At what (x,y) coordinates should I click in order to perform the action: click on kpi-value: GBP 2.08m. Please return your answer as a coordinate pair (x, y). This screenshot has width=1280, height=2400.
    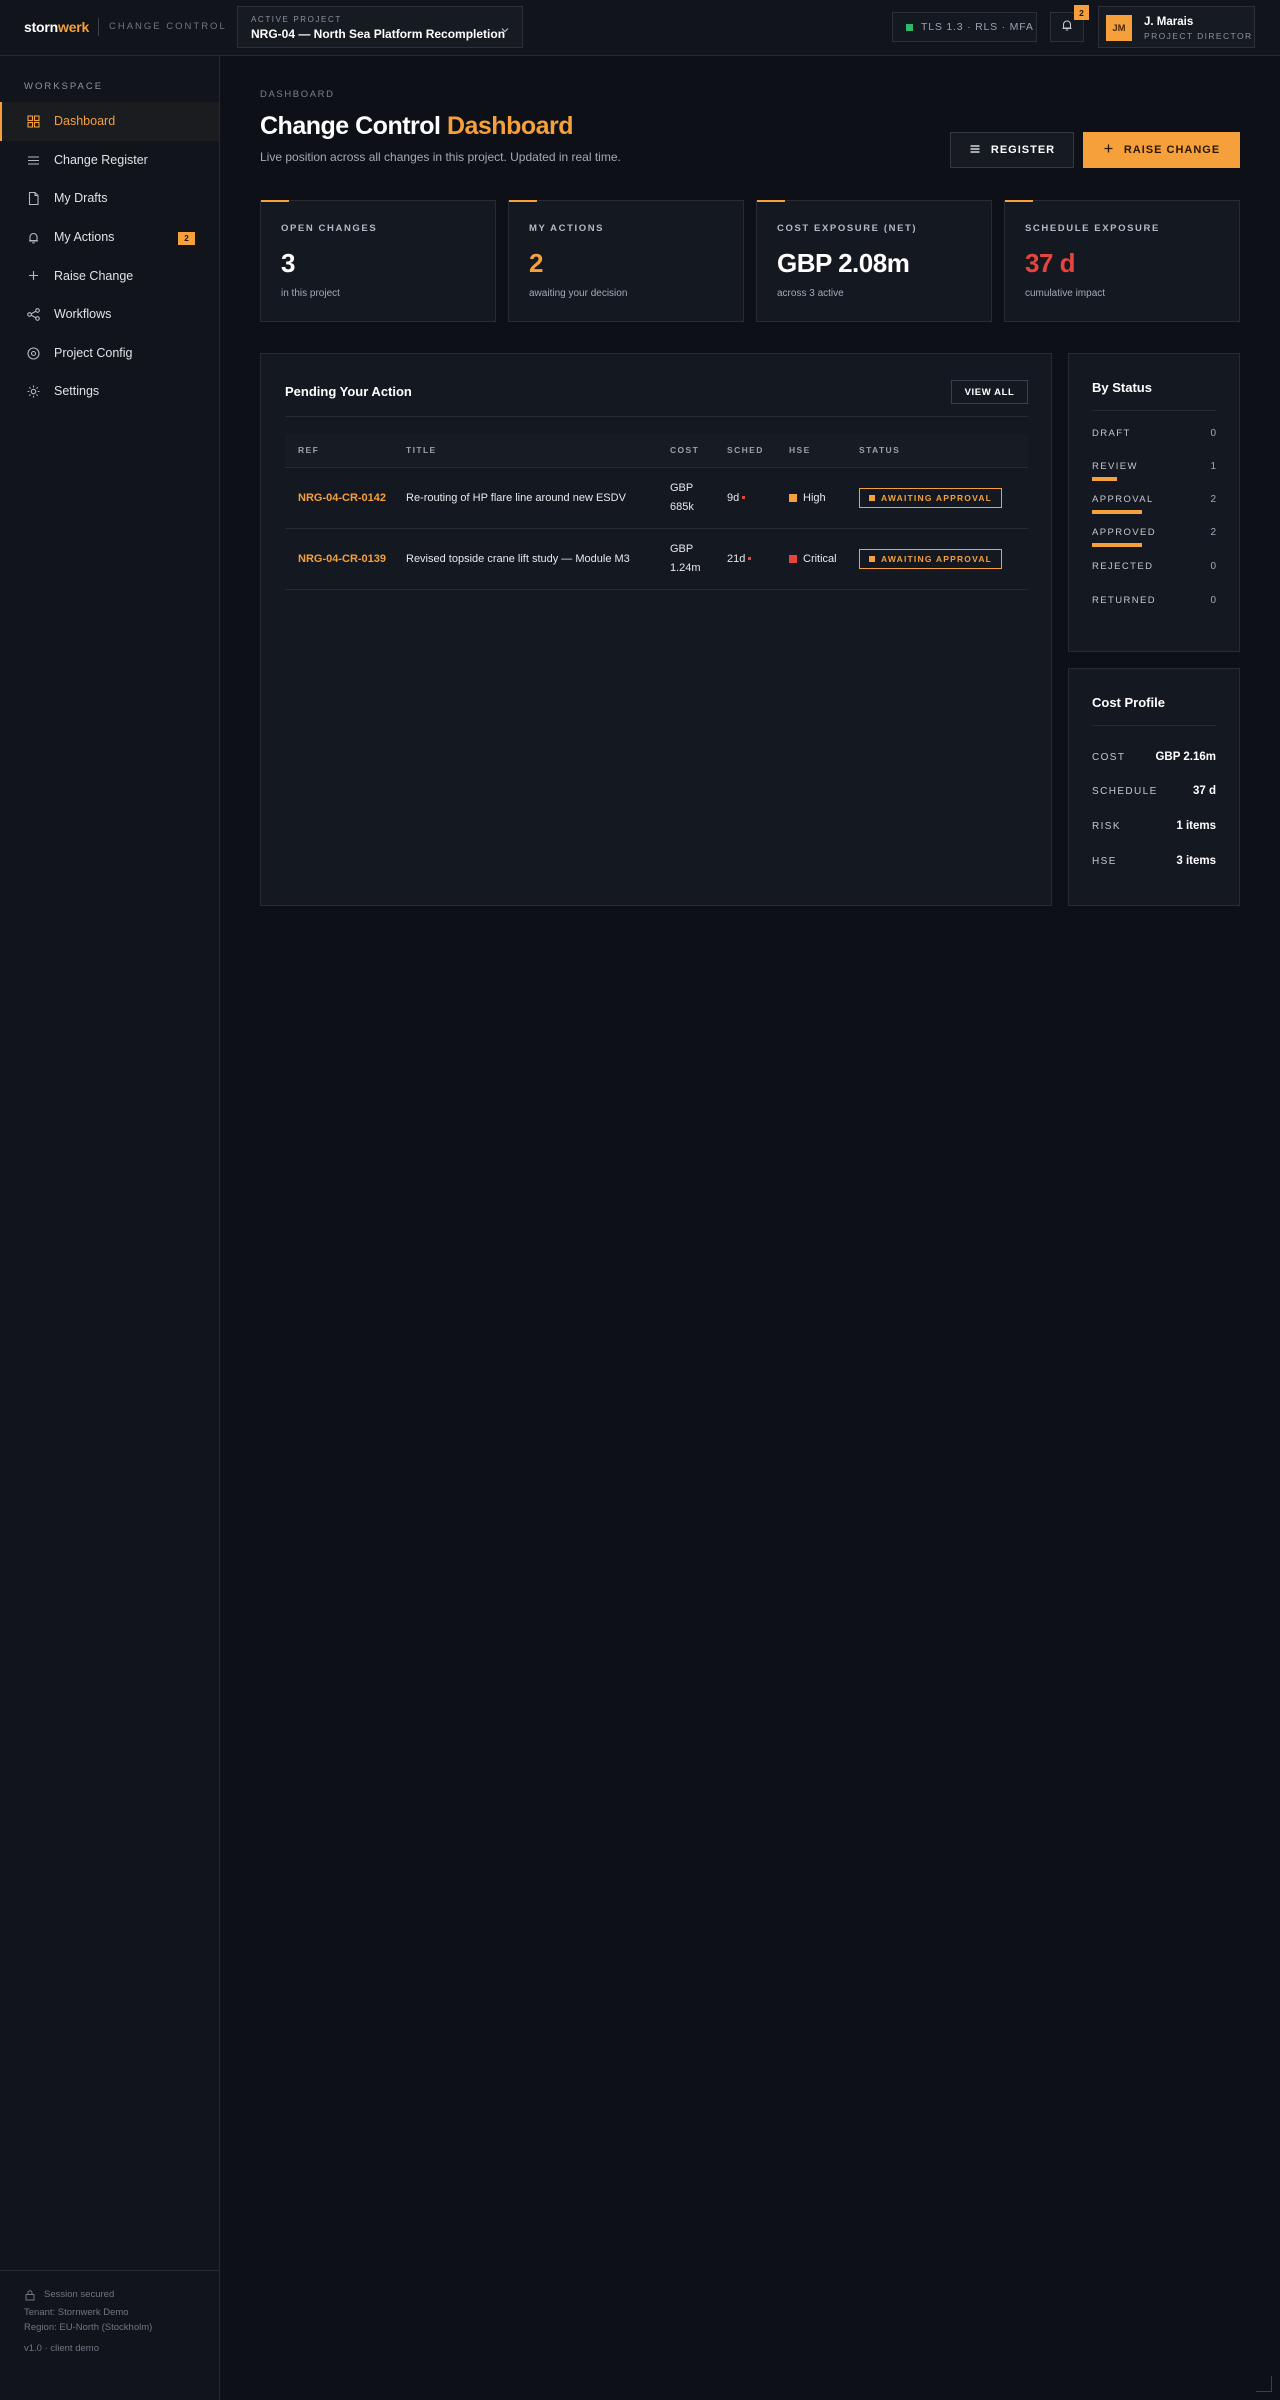
    Looking at the image, I should click on (843, 263).